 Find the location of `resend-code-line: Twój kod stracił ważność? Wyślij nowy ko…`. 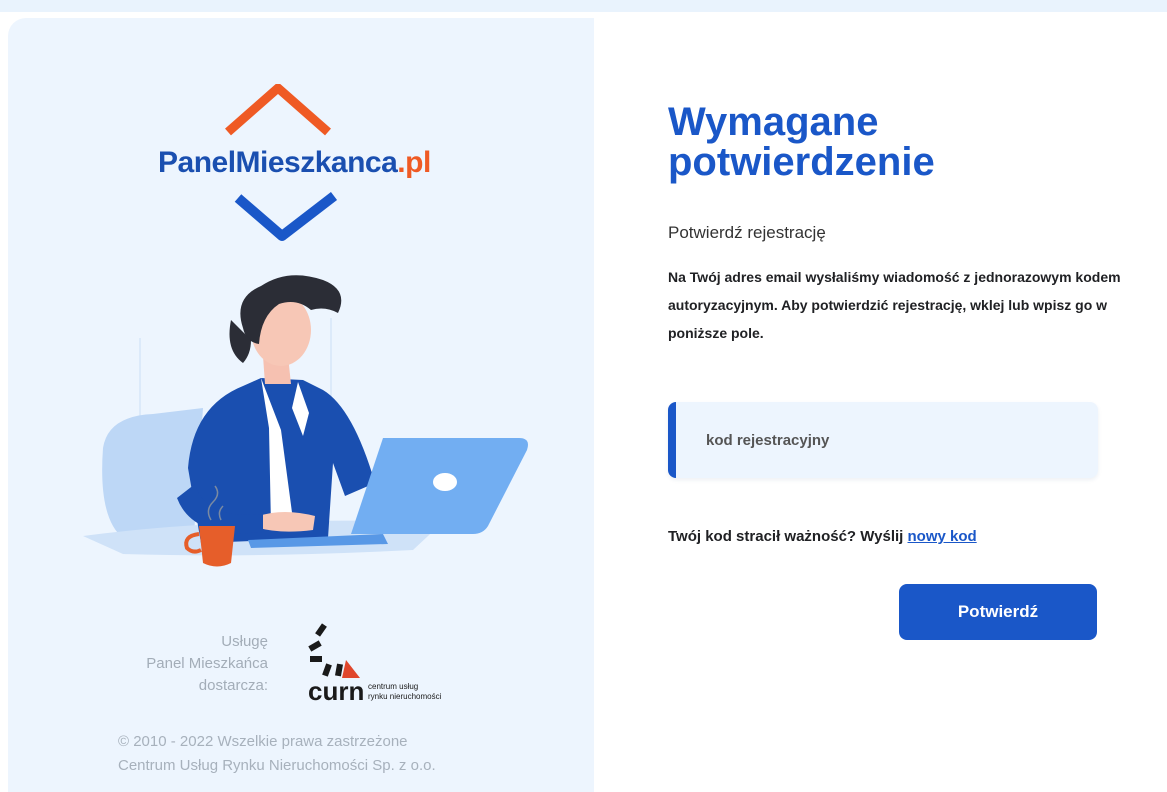

resend-code-line: Twój kod stracił ważność? Wyślij nowy ko… is located at coordinates (822, 536).